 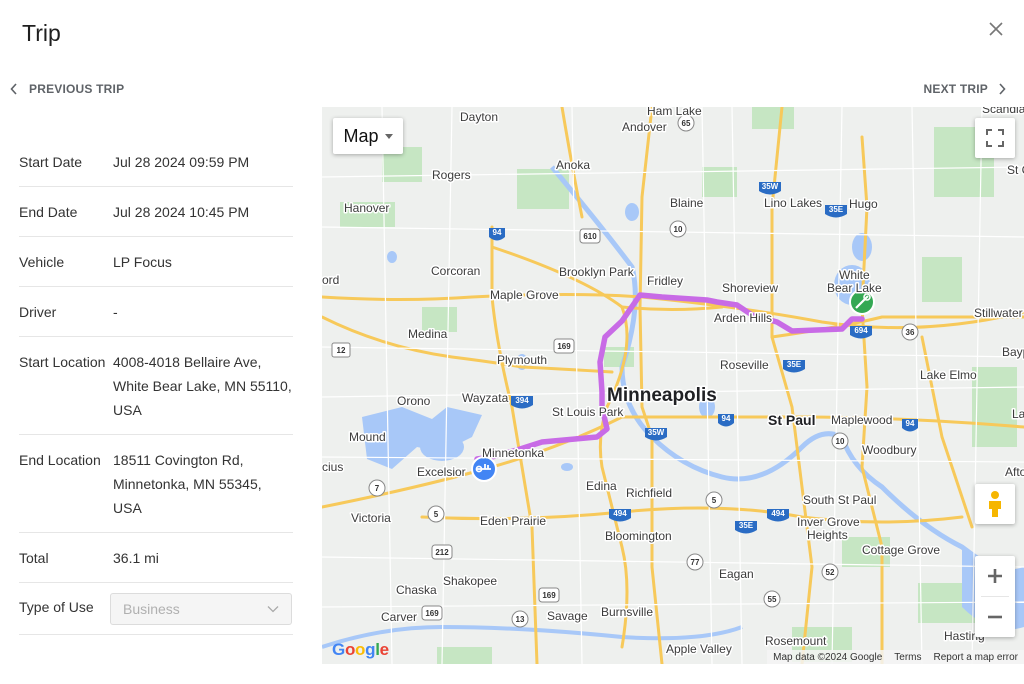 What do you see at coordinates (750, 288) in the screenshot?
I see `svg-text: Shoreview` at bounding box center [750, 288].